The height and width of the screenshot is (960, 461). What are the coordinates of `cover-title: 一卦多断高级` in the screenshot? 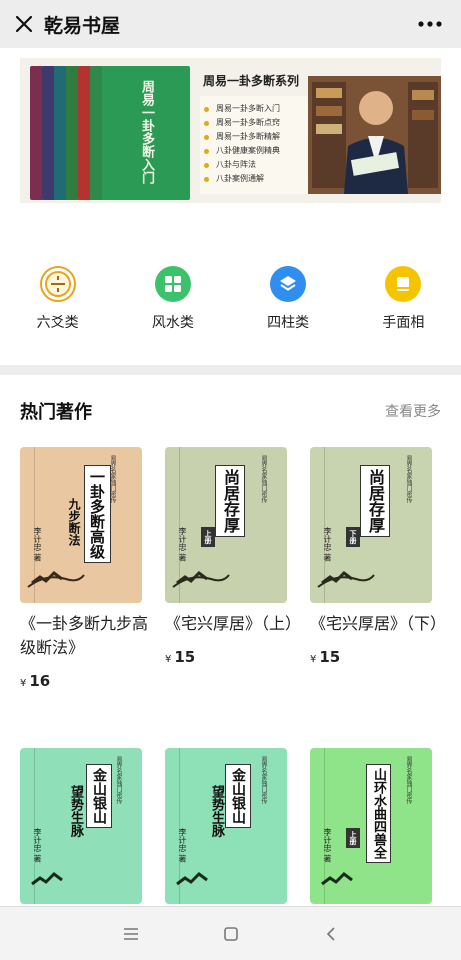 It's located at (97, 514).